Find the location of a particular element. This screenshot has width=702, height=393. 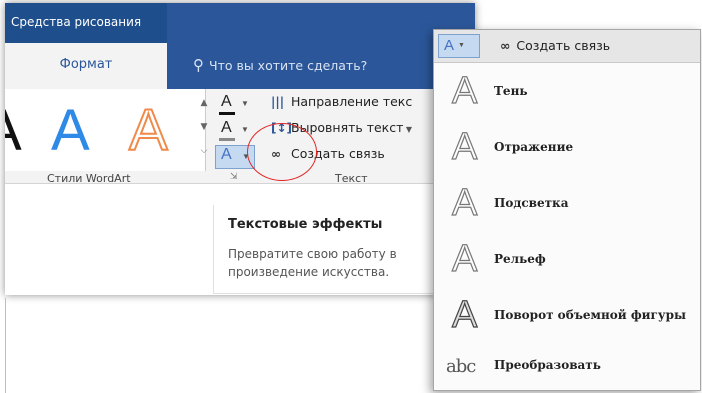

menu-item-label: Тень is located at coordinates (511, 91).